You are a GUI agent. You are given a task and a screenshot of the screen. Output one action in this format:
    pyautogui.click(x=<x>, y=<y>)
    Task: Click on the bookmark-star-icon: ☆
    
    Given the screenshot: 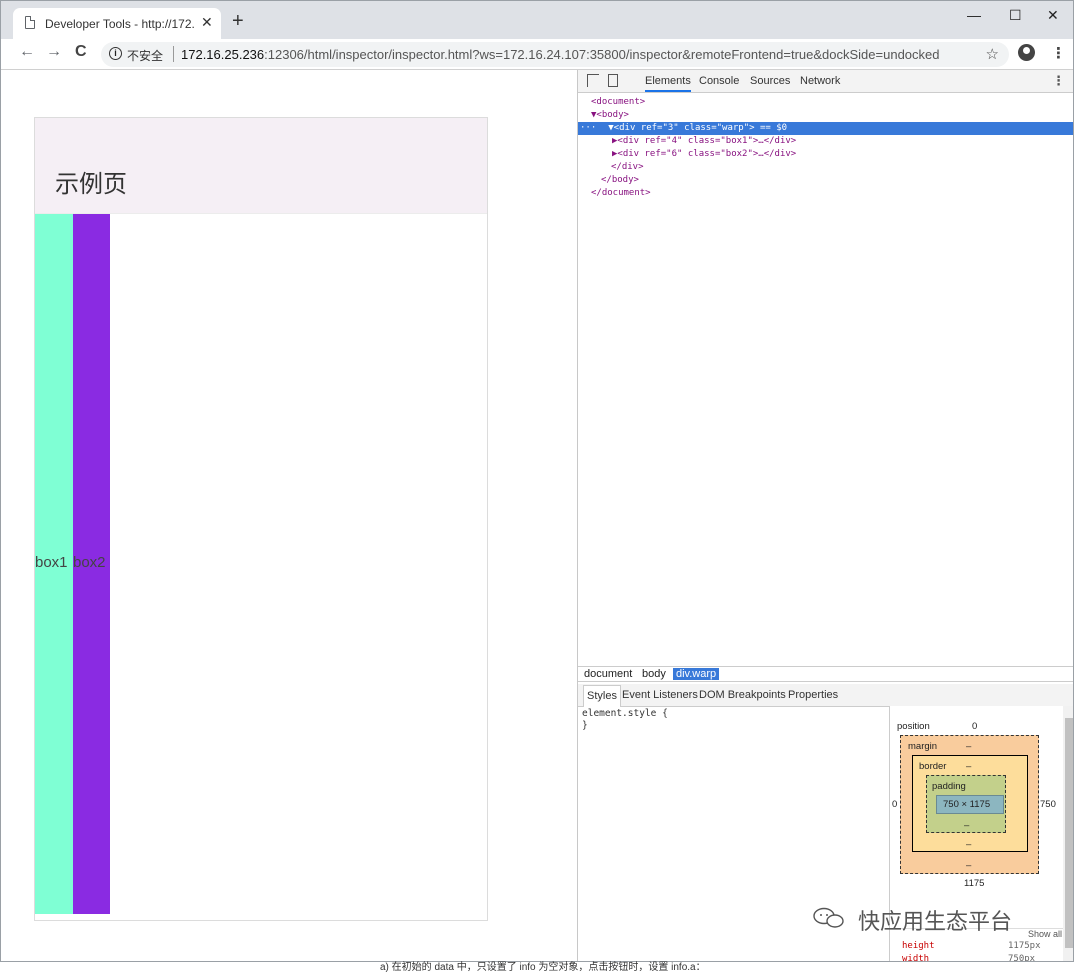 What is the action you would take?
    pyautogui.click(x=992, y=54)
    